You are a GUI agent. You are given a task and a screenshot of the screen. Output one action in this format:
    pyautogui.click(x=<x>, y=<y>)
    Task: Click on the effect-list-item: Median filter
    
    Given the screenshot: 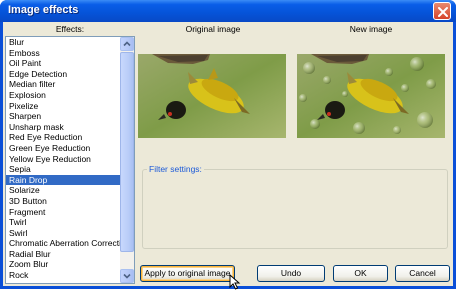 What is the action you would take?
    pyautogui.click(x=63, y=84)
    